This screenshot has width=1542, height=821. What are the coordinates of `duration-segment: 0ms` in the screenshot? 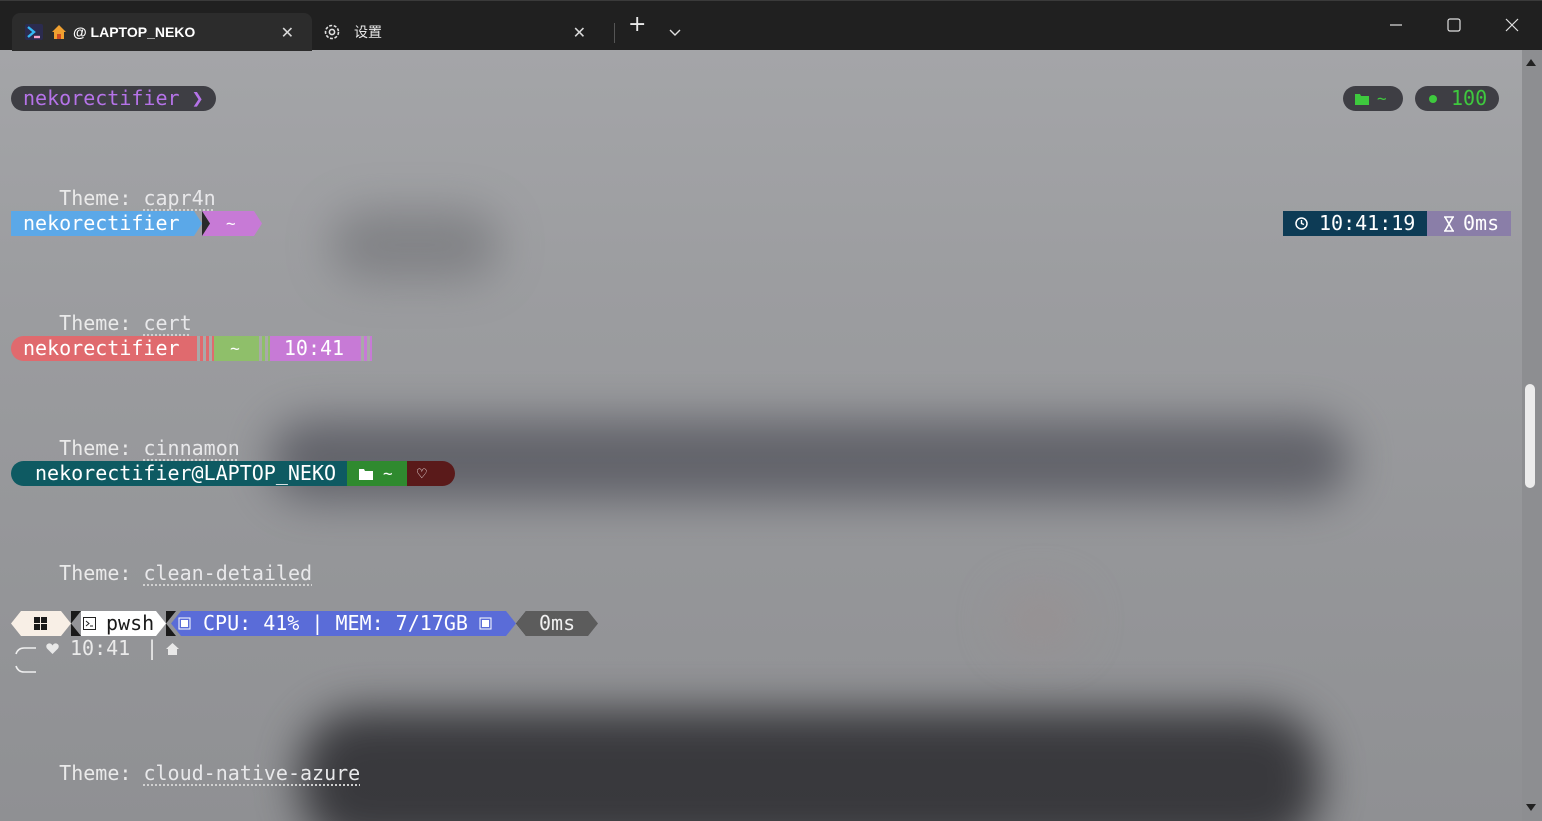 It's located at (1469, 223).